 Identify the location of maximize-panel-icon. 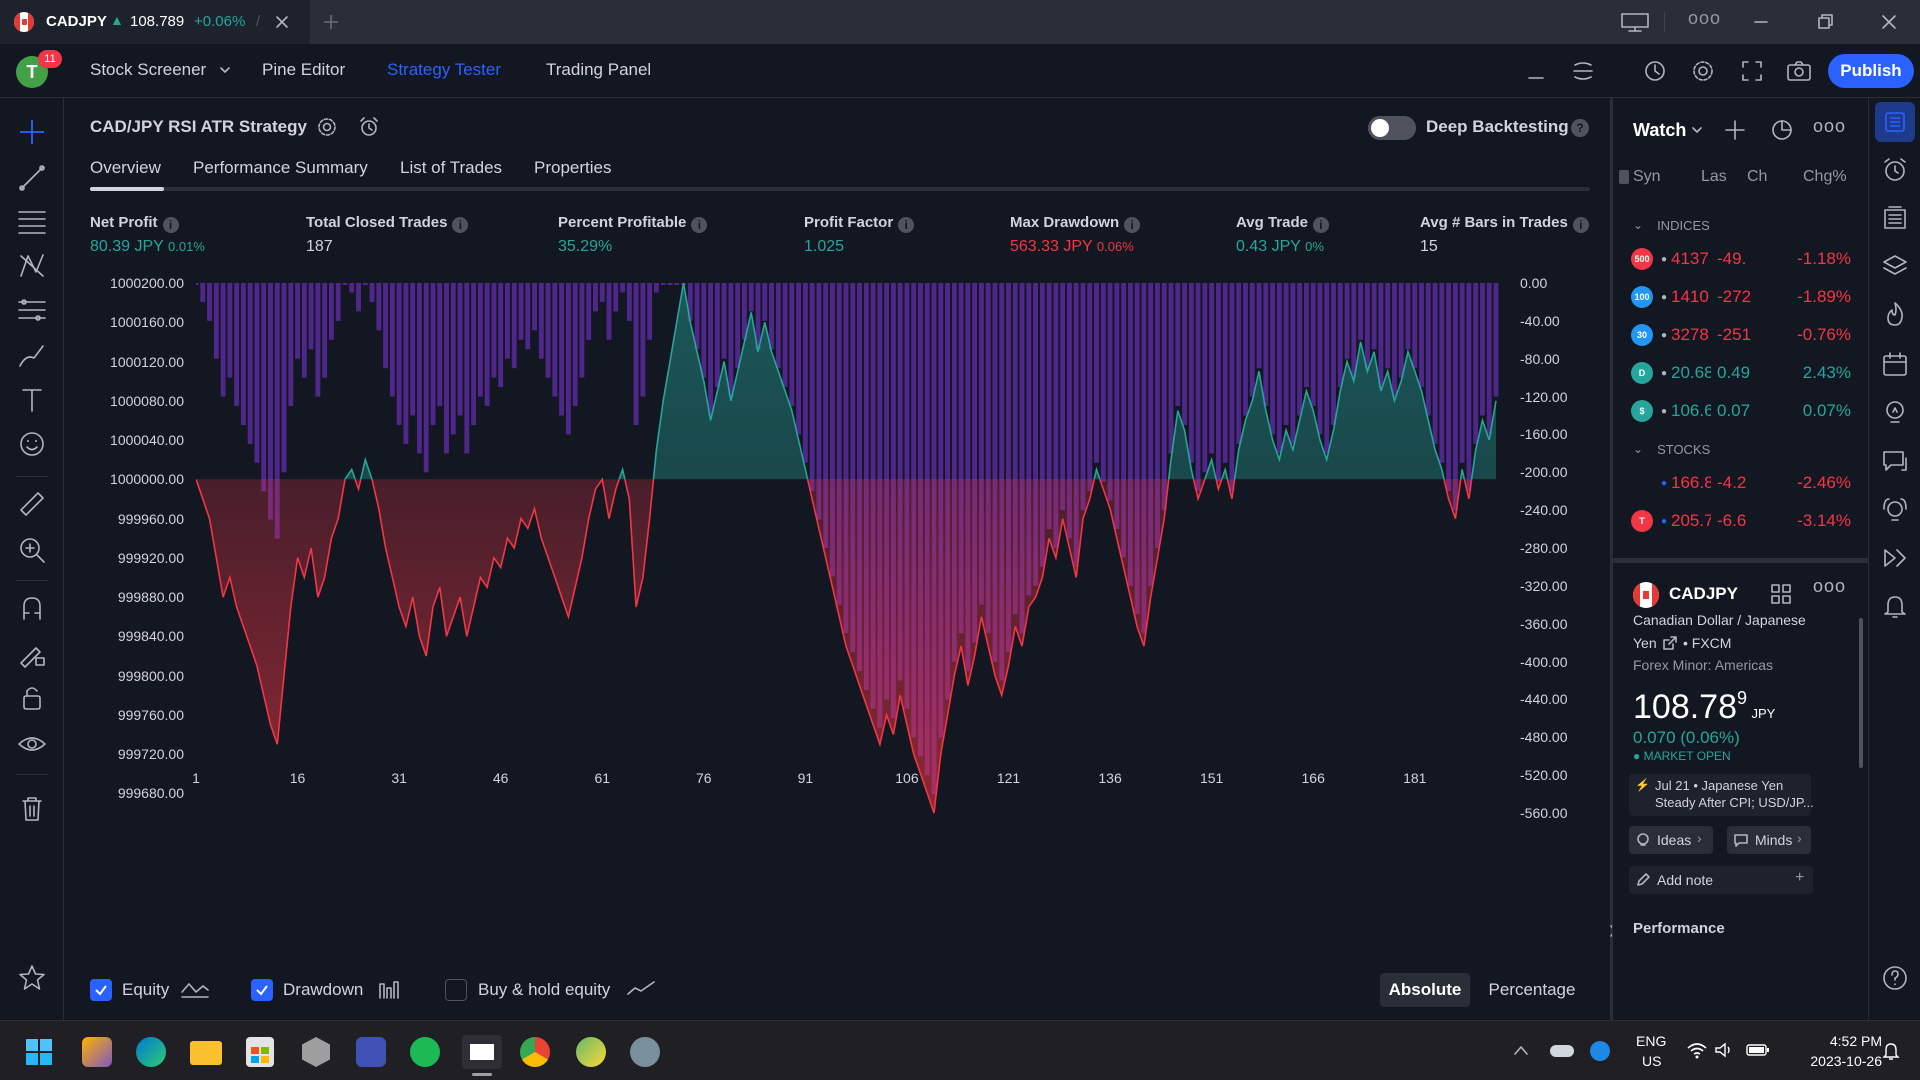
(1583, 71).